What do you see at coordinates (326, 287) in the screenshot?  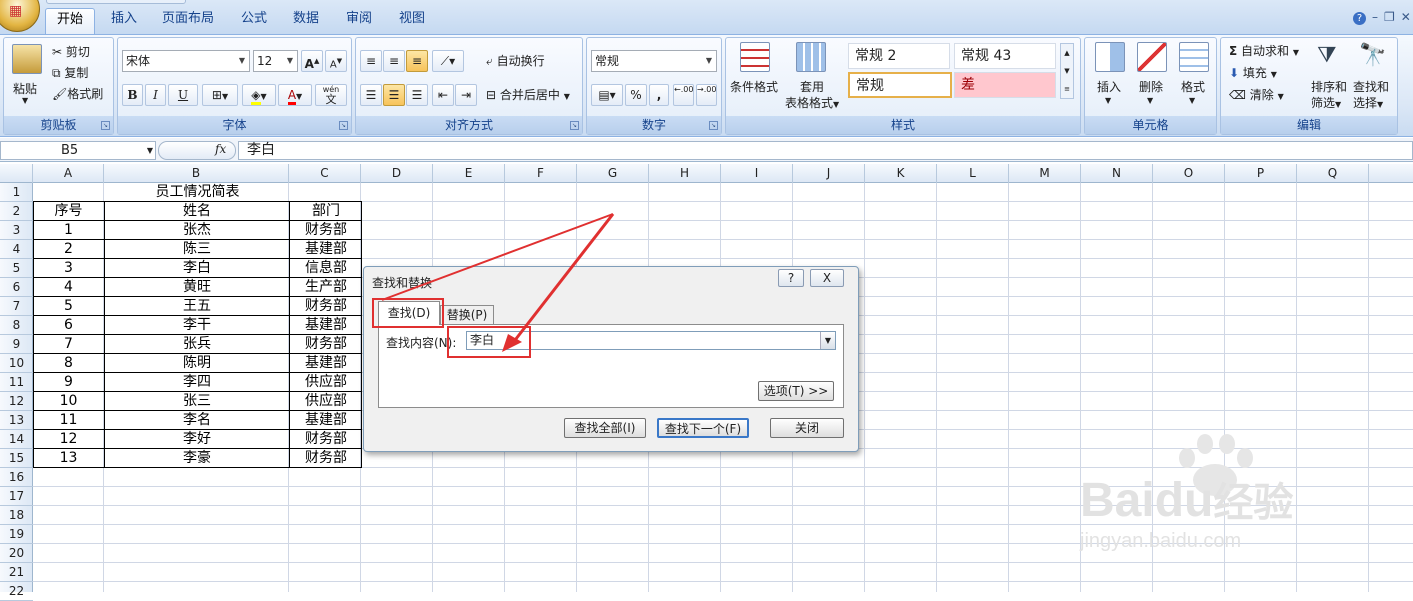 I see `table-cell: 生产部` at bounding box center [326, 287].